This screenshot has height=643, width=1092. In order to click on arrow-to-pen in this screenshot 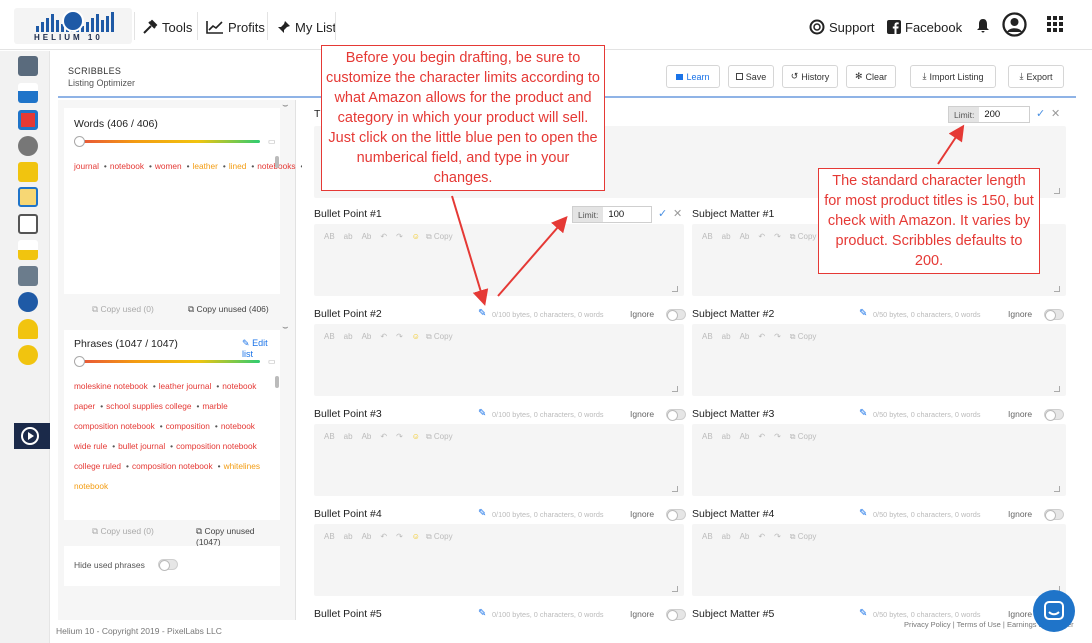, I will do `click(470, 250)`.